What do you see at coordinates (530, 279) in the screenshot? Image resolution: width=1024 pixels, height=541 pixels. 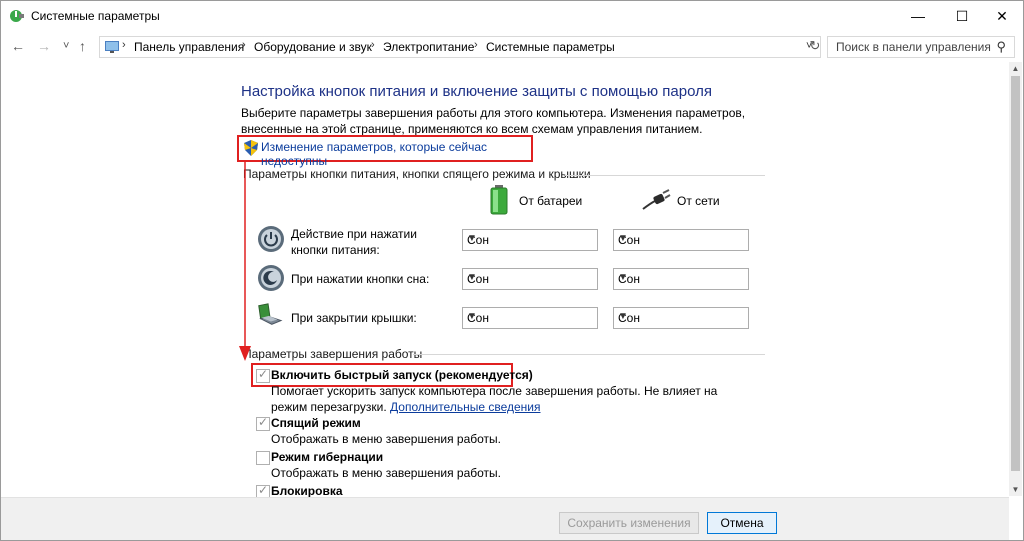 I see `sleep-button-battery-select: Сон ▼` at bounding box center [530, 279].